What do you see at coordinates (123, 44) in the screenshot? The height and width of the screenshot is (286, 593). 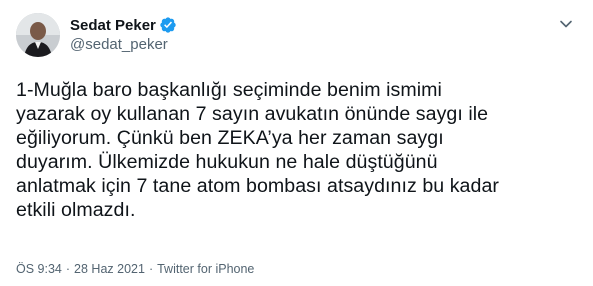 I see `author-handle: @sedat_peker` at bounding box center [123, 44].